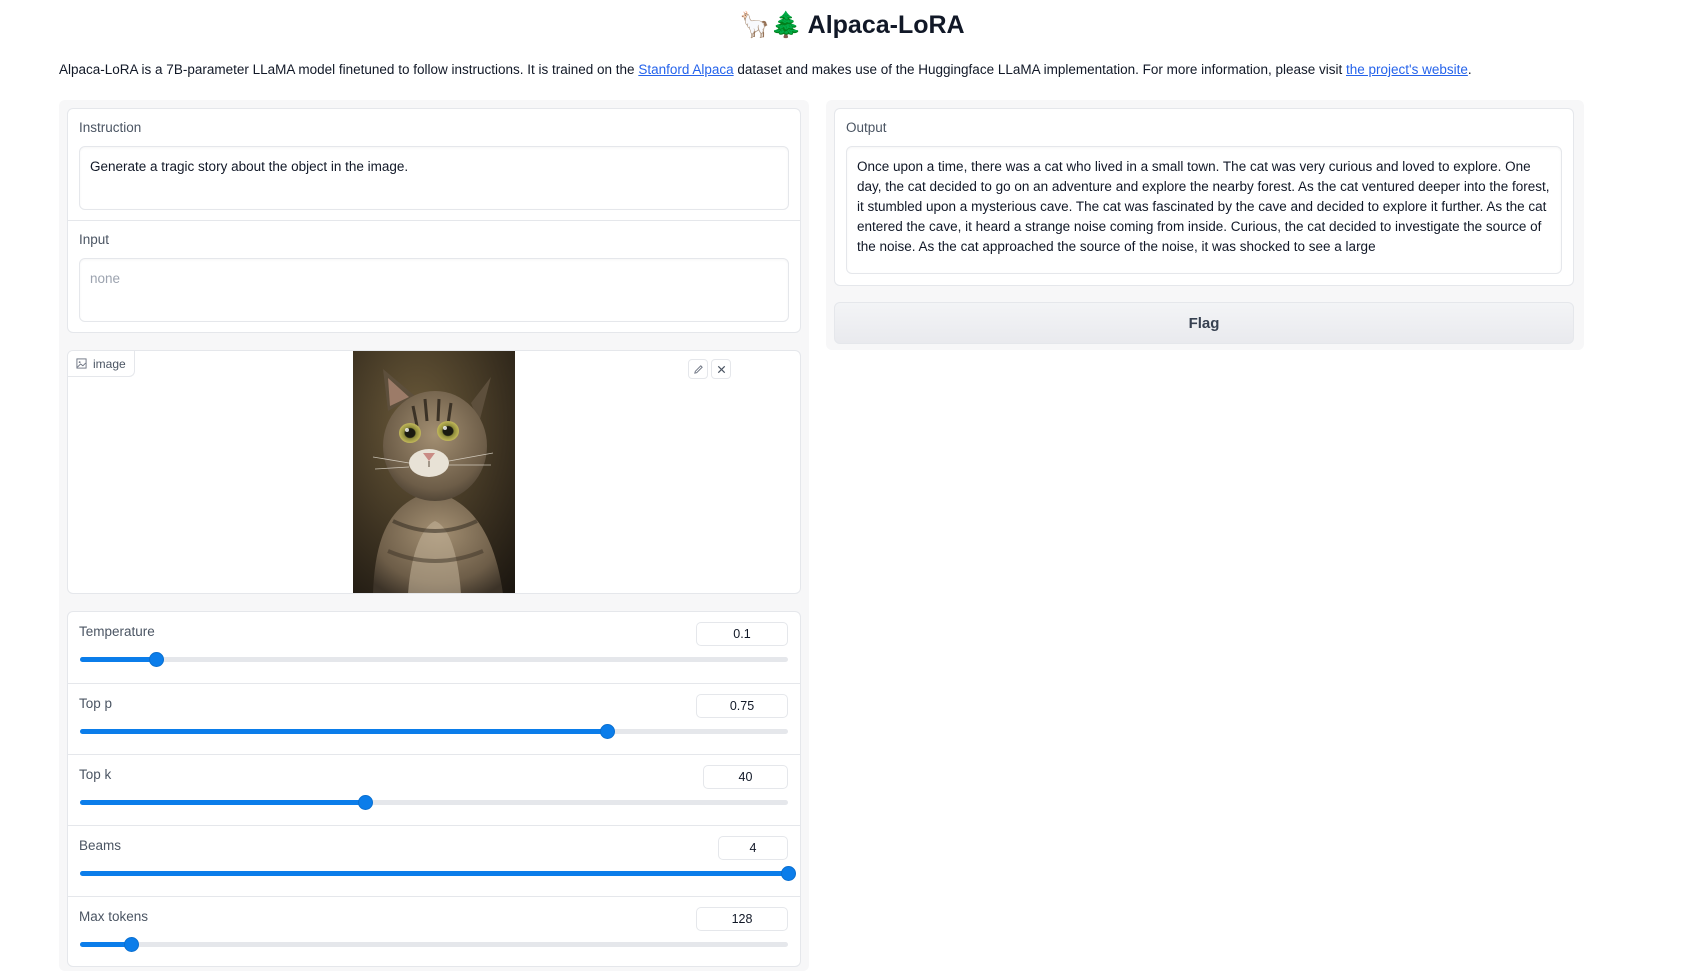 The width and height of the screenshot is (1704, 971). I want to click on slider-top-p: Top p 0.75, so click(434, 718).